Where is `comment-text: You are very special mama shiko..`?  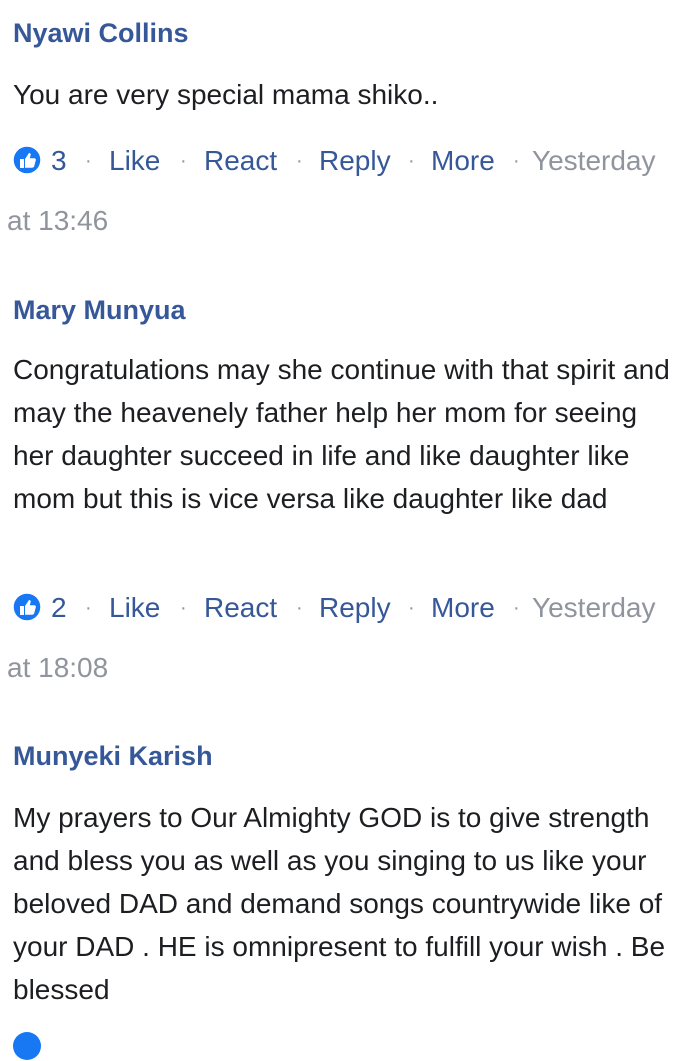 comment-text: You are very special mama shiko.. is located at coordinates (226, 94).